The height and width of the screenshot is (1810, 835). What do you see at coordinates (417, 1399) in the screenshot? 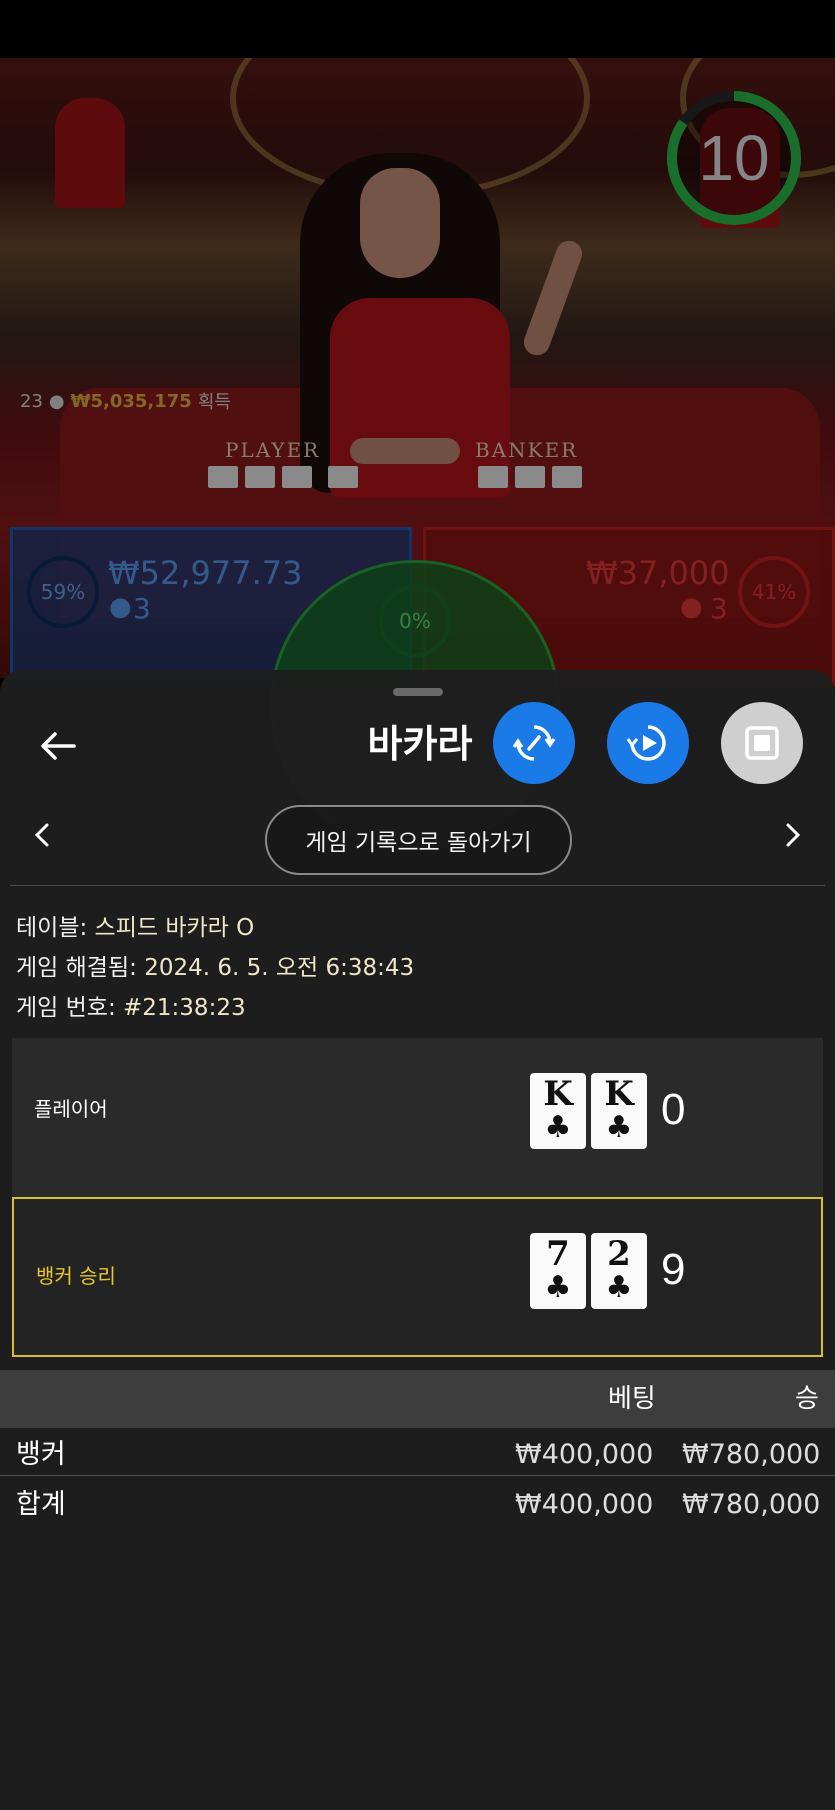
I see `bets-table-header: 베팅 승` at bounding box center [417, 1399].